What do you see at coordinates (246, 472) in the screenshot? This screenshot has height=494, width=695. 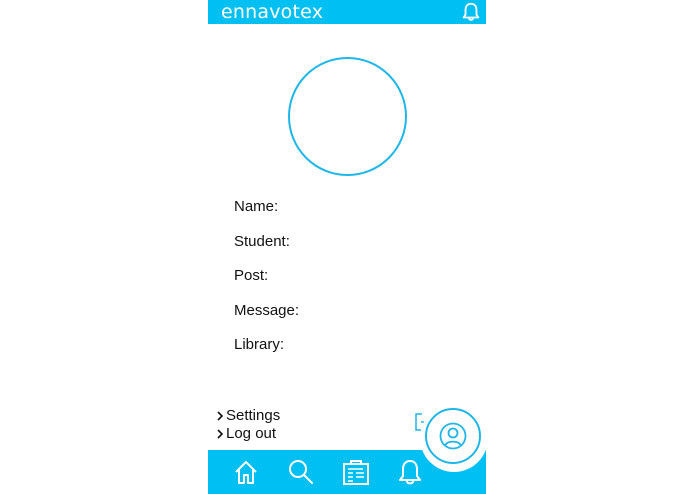 I see `home-icon` at bounding box center [246, 472].